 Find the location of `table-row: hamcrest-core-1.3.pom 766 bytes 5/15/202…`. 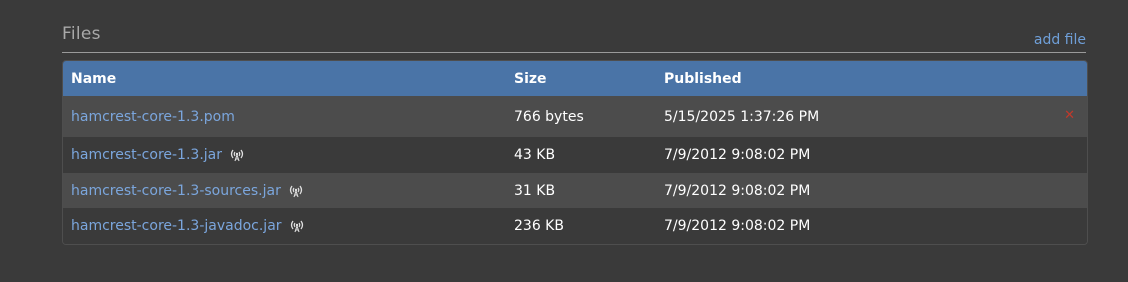

table-row: hamcrest-core-1.3.pom 766 bytes 5/15/202… is located at coordinates (575, 116).